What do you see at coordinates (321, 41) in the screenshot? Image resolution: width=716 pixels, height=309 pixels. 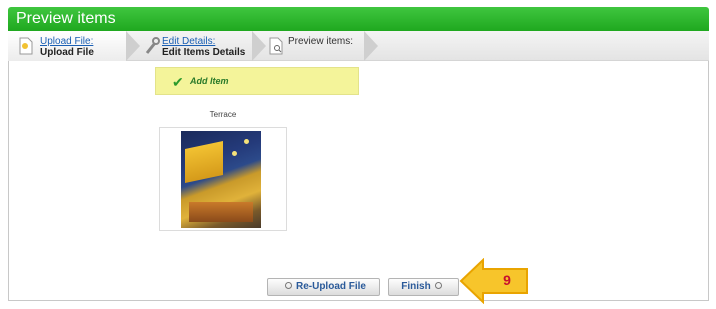 I see `step-preview-items-label: Preview items:` at bounding box center [321, 41].